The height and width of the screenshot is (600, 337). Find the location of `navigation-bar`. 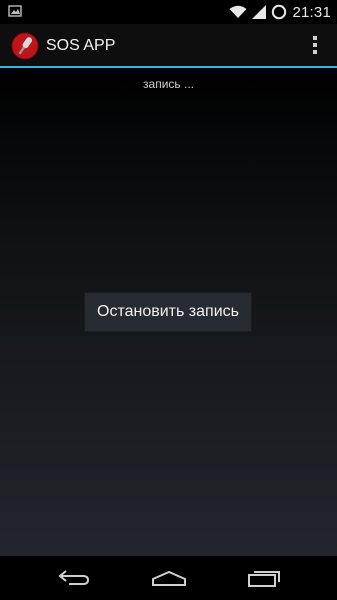

navigation-bar is located at coordinates (168, 578).